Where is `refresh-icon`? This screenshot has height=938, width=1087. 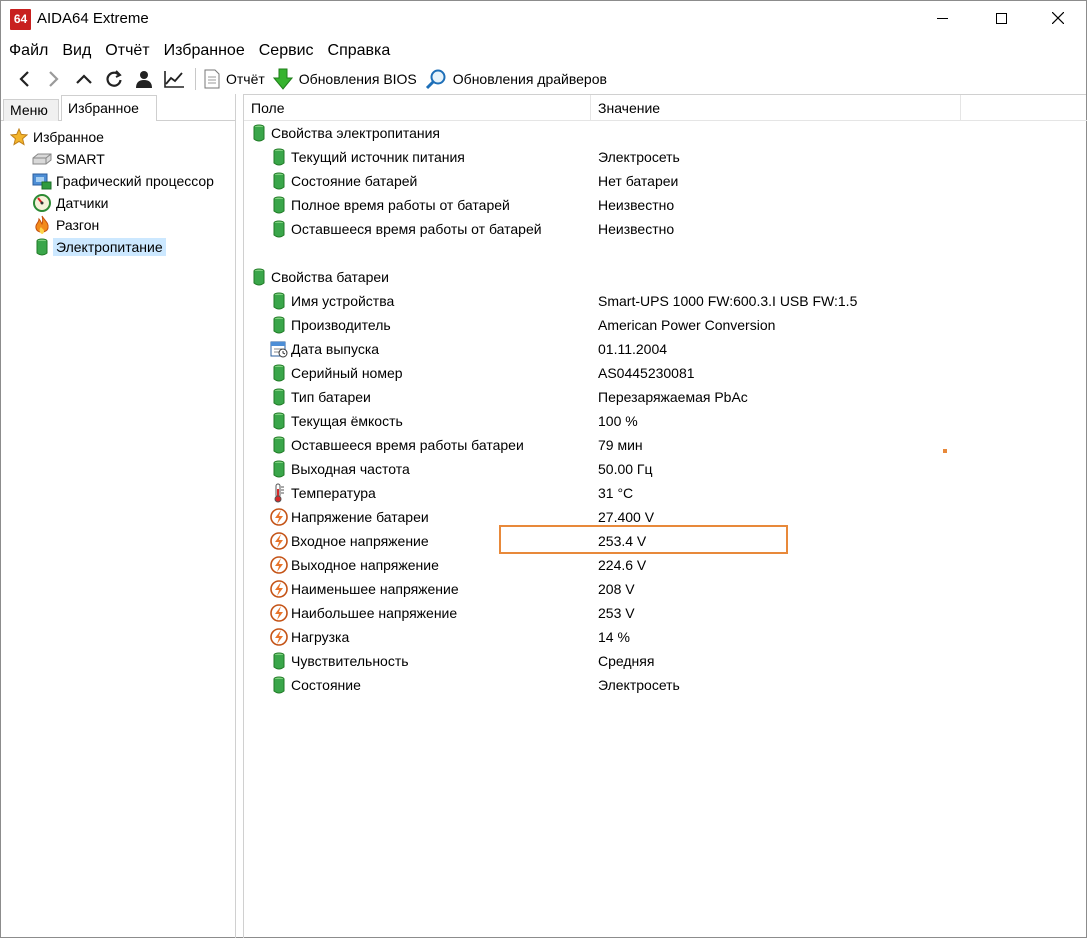
refresh-icon is located at coordinates (114, 78).